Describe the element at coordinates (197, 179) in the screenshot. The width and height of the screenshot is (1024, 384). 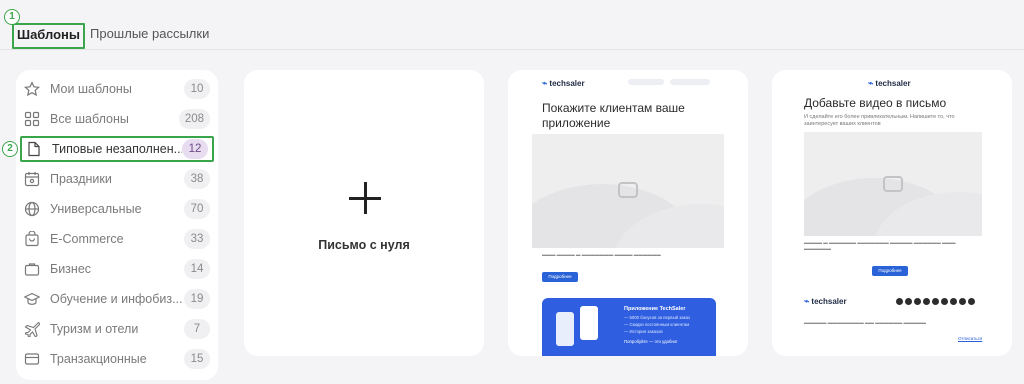
I see `count-badge: 38` at that location.